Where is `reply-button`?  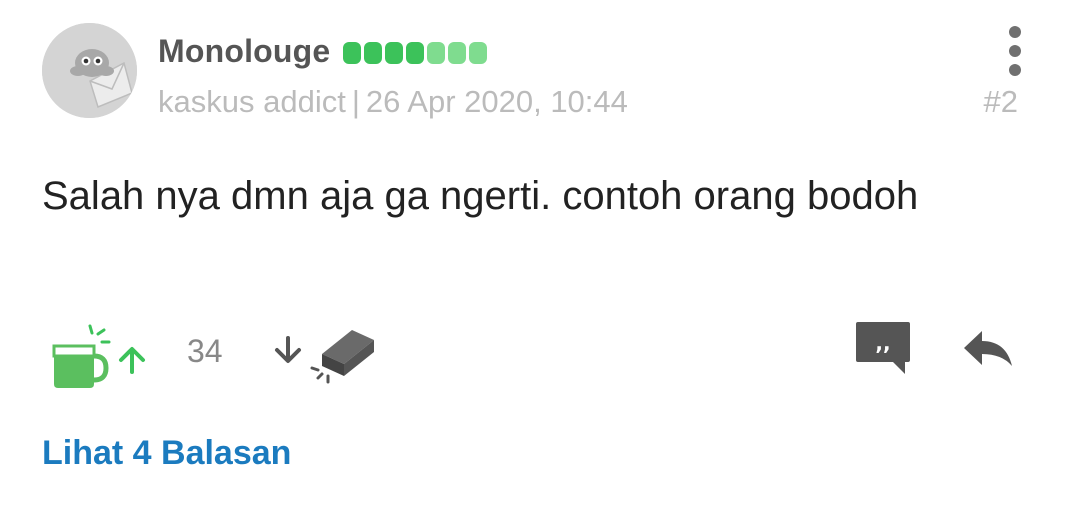
reply-button is located at coordinates (988, 348).